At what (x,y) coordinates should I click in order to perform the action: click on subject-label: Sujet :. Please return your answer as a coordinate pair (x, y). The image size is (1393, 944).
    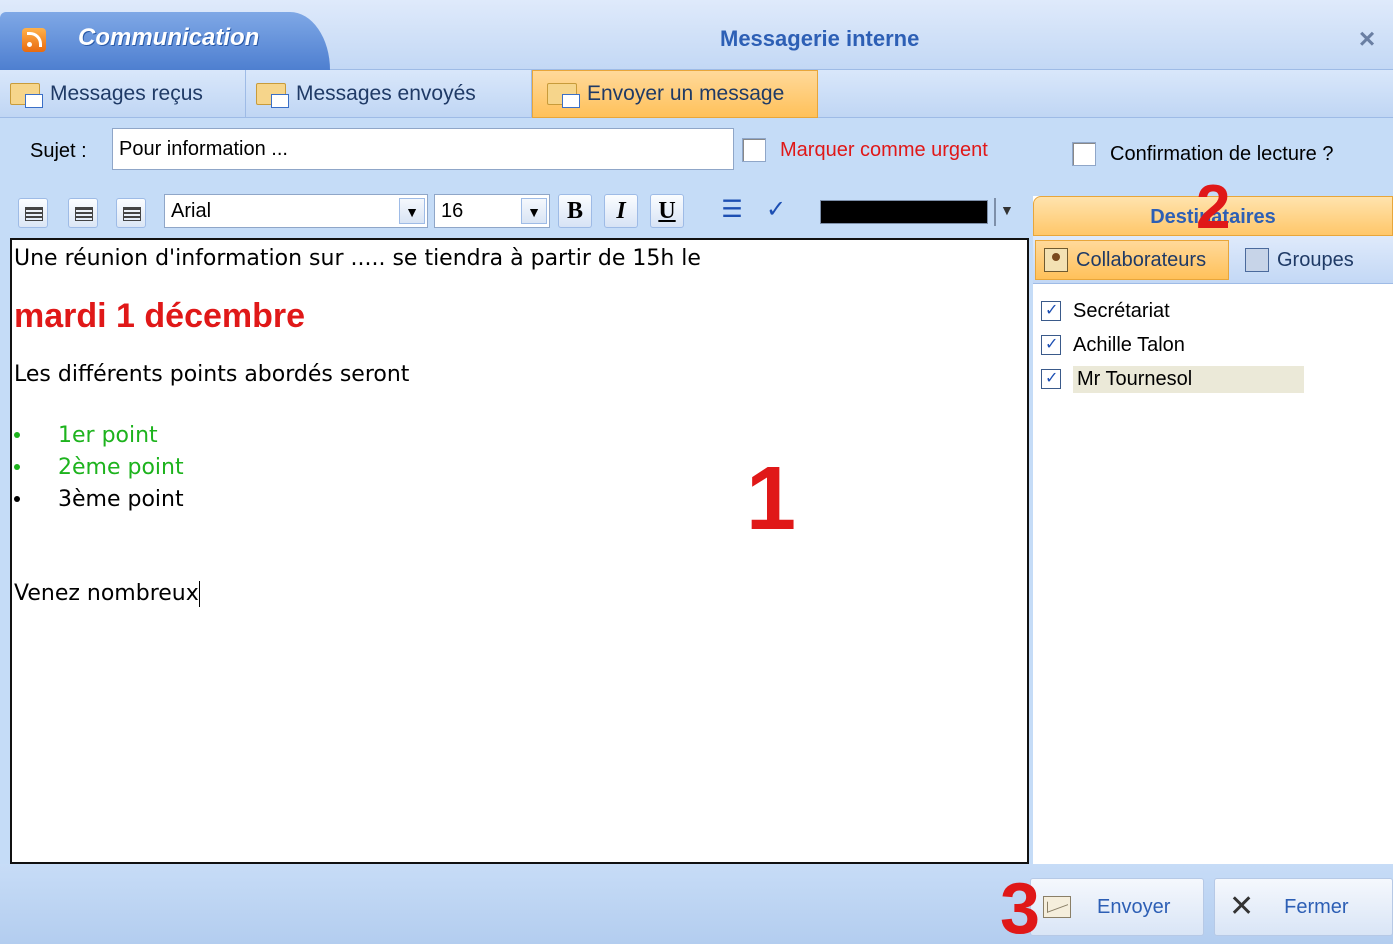
    Looking at the image, I should click on (58, 151).